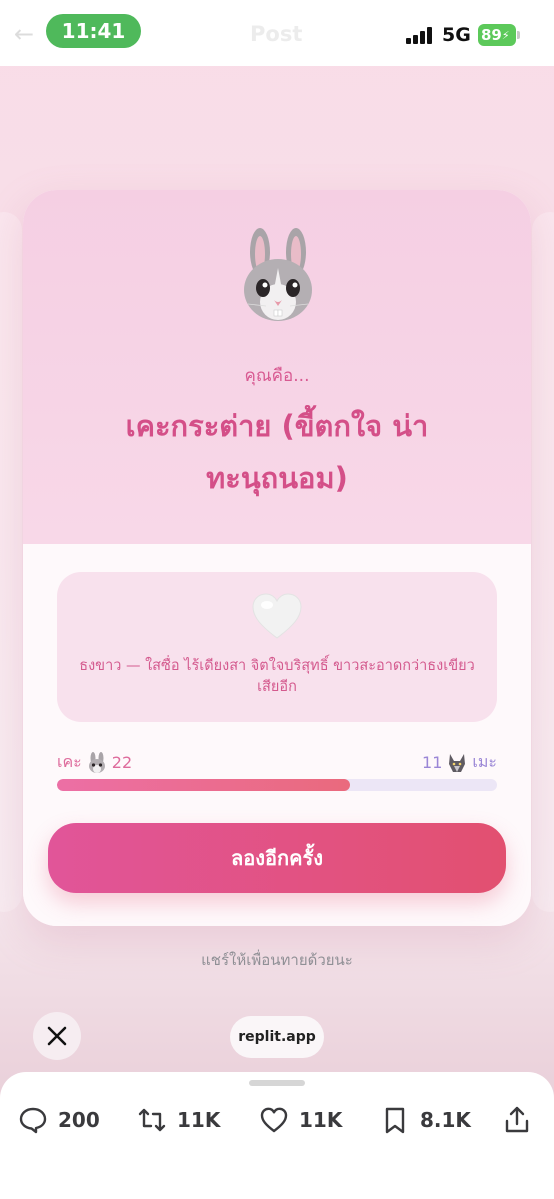  I want to click on url-text: replit.app, so click(277, 1037).